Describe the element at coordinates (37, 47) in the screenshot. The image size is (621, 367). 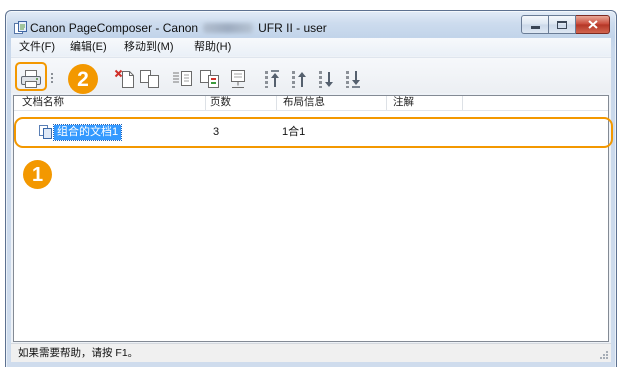
I see `menu-file: 文件(F)` at that location.